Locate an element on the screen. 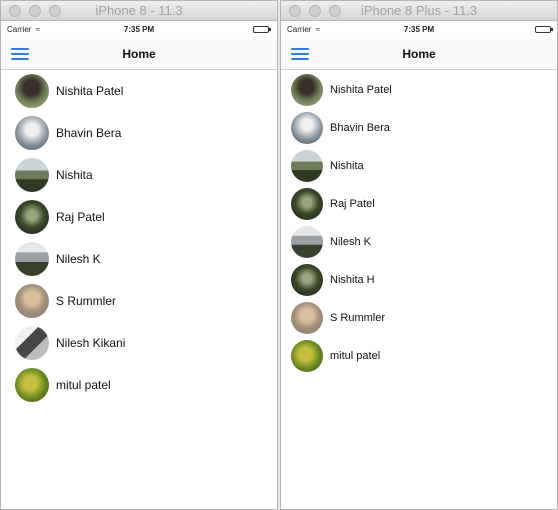 This screenshot has height=510, width=558. contact-name: Nishita H is located at coordinates (352, 280).